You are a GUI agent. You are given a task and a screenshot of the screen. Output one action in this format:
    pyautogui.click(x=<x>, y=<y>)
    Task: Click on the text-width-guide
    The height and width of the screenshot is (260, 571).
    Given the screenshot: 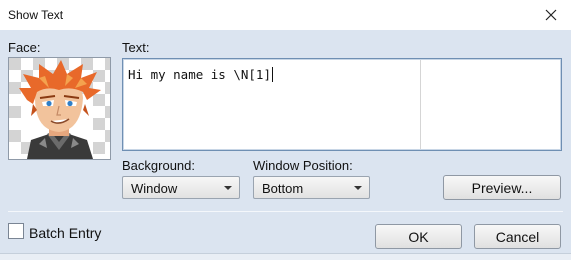 What is the action you would take?
    pyautogui.click(x=420, y=104)
    